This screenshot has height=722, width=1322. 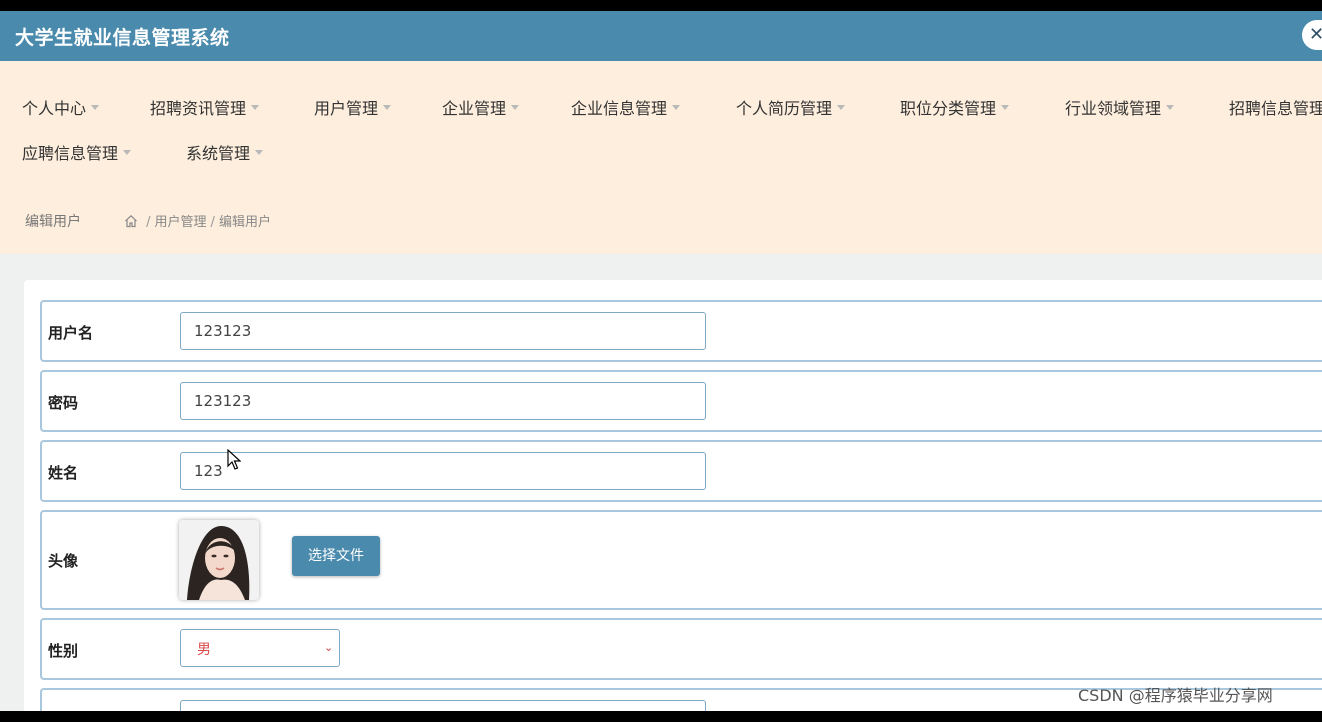 What do you see at coordinates (77, 152) in the screenshot?
I see `menu-application-info: 应聘信息管理` at bounding box center [77, 152].